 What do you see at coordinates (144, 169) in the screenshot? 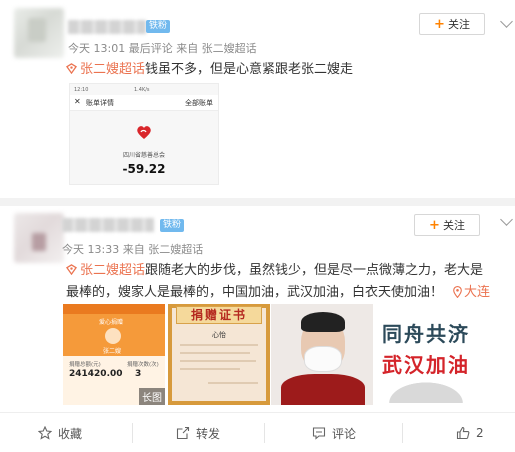
I see `receipt-amount: -59.22` at bounding box center [144, 169].